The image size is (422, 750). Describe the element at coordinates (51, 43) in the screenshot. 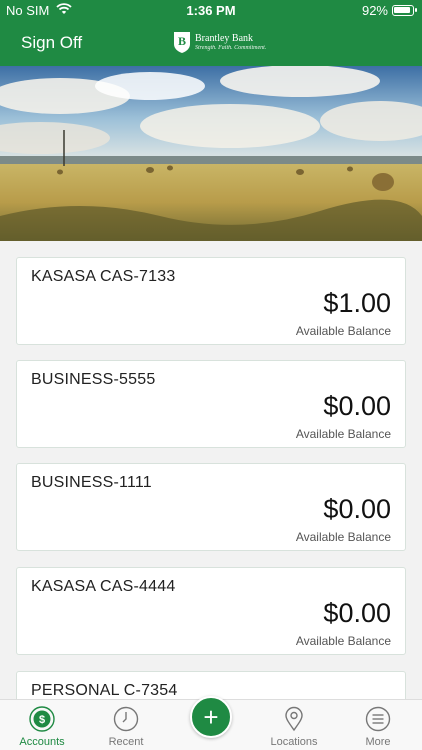

I see `sign-off-button: Sign Off` at that location.